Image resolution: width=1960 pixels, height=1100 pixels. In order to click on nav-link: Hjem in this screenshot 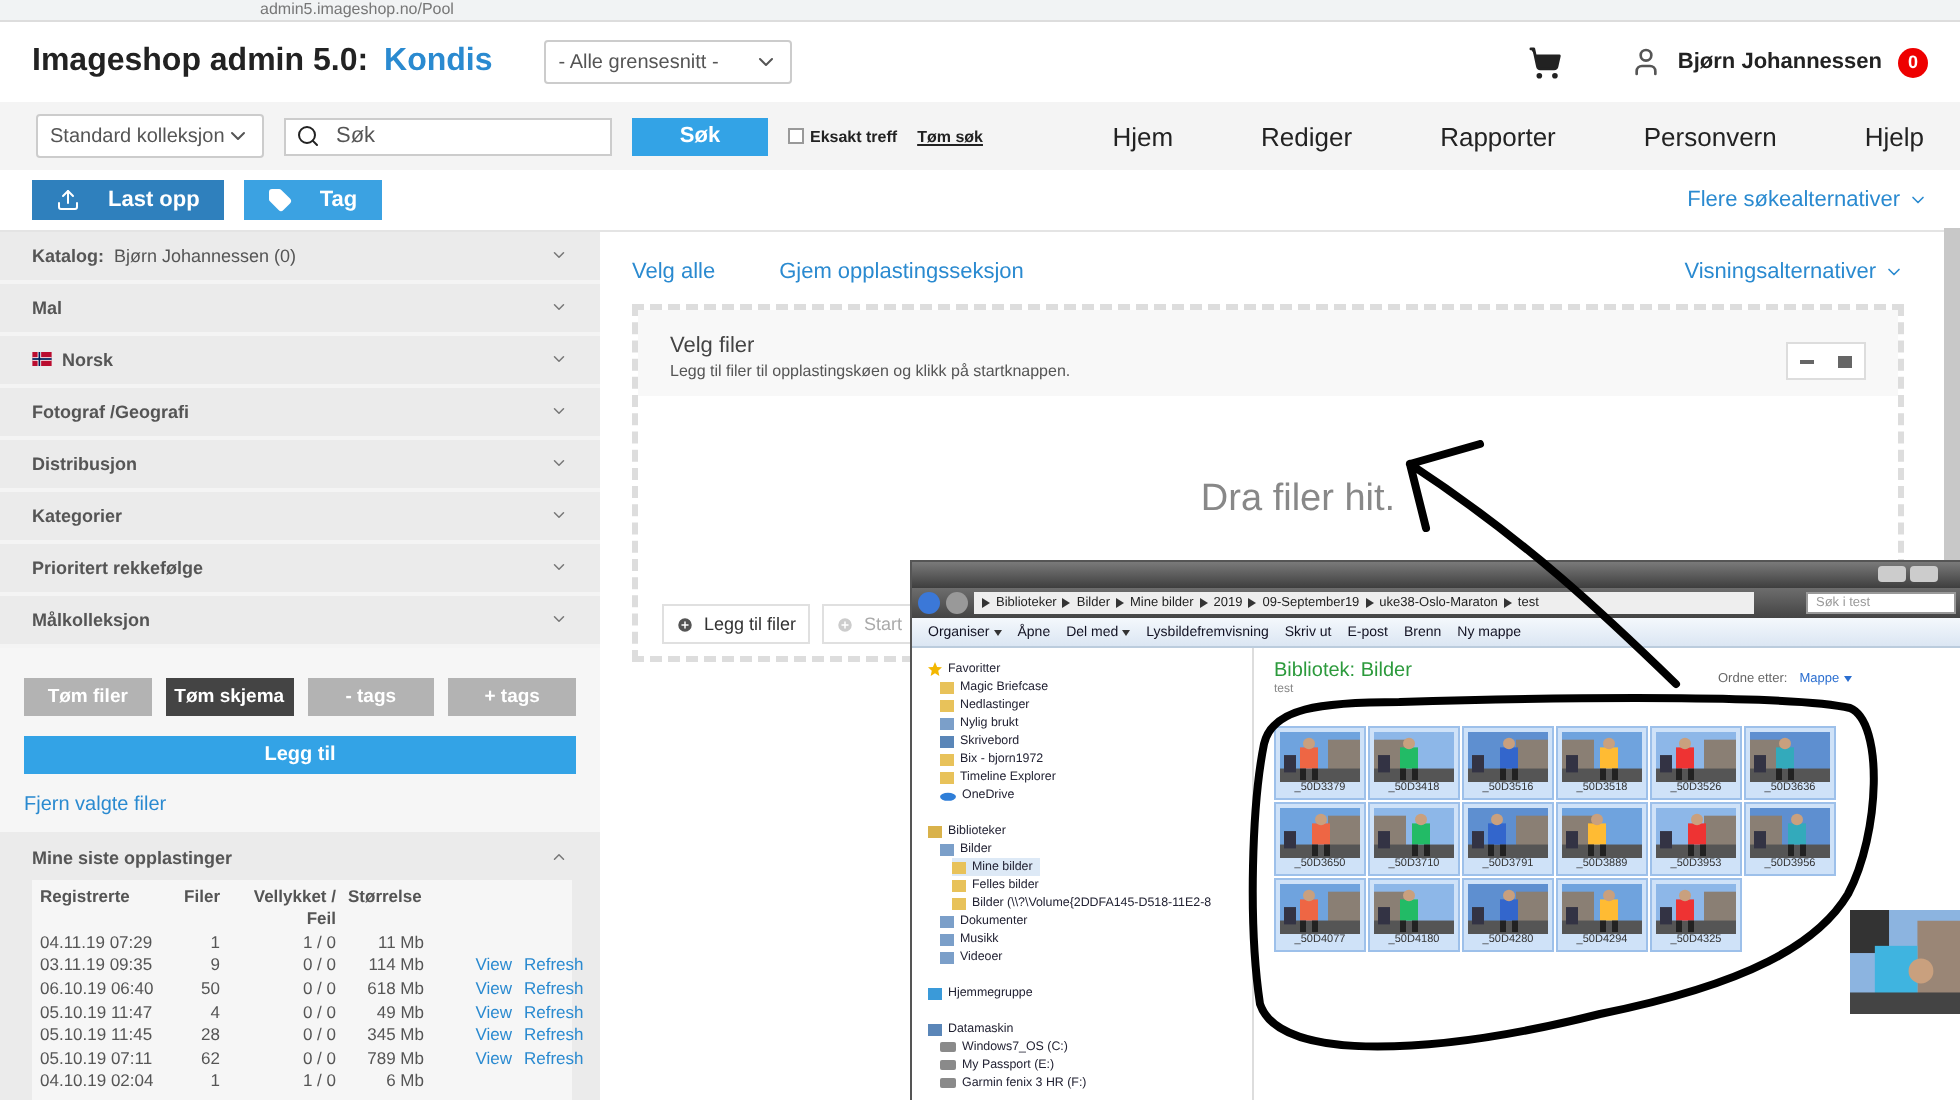, I will do `click(1143, 136)`.